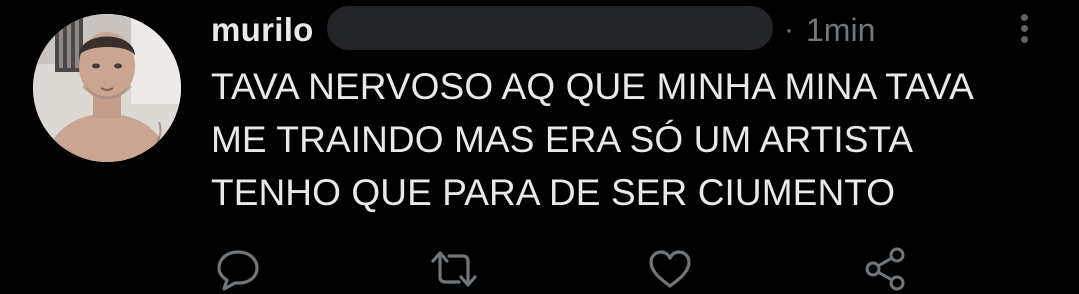  I want to click on author-name: murilo, so click(262, 30).